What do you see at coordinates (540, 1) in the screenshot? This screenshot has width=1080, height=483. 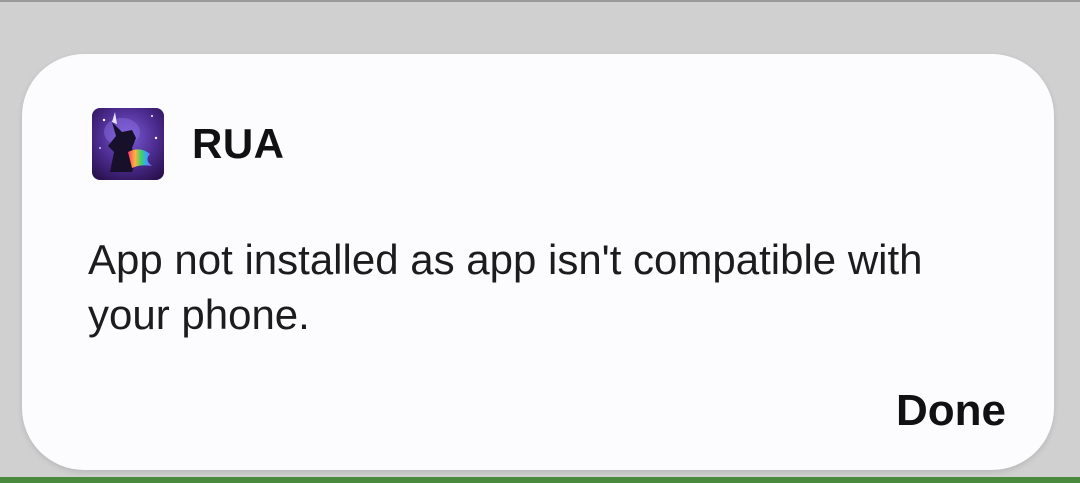 I see `top-divider` at bounding box center [540, 1].